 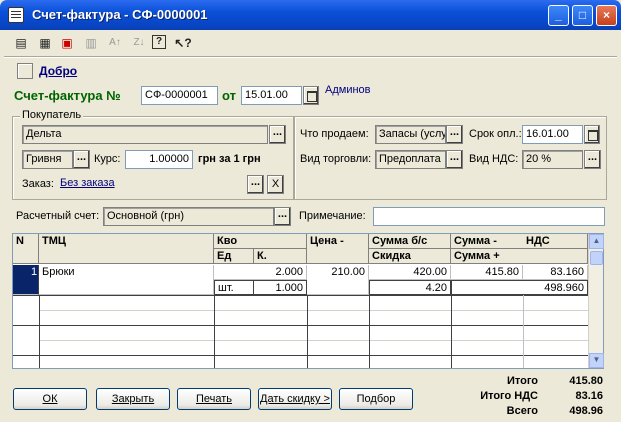 What do you see at coordinates (552, 159) in the screenshot?
I see `vat-type-field: 20 %` at bounding box center [552, 159].